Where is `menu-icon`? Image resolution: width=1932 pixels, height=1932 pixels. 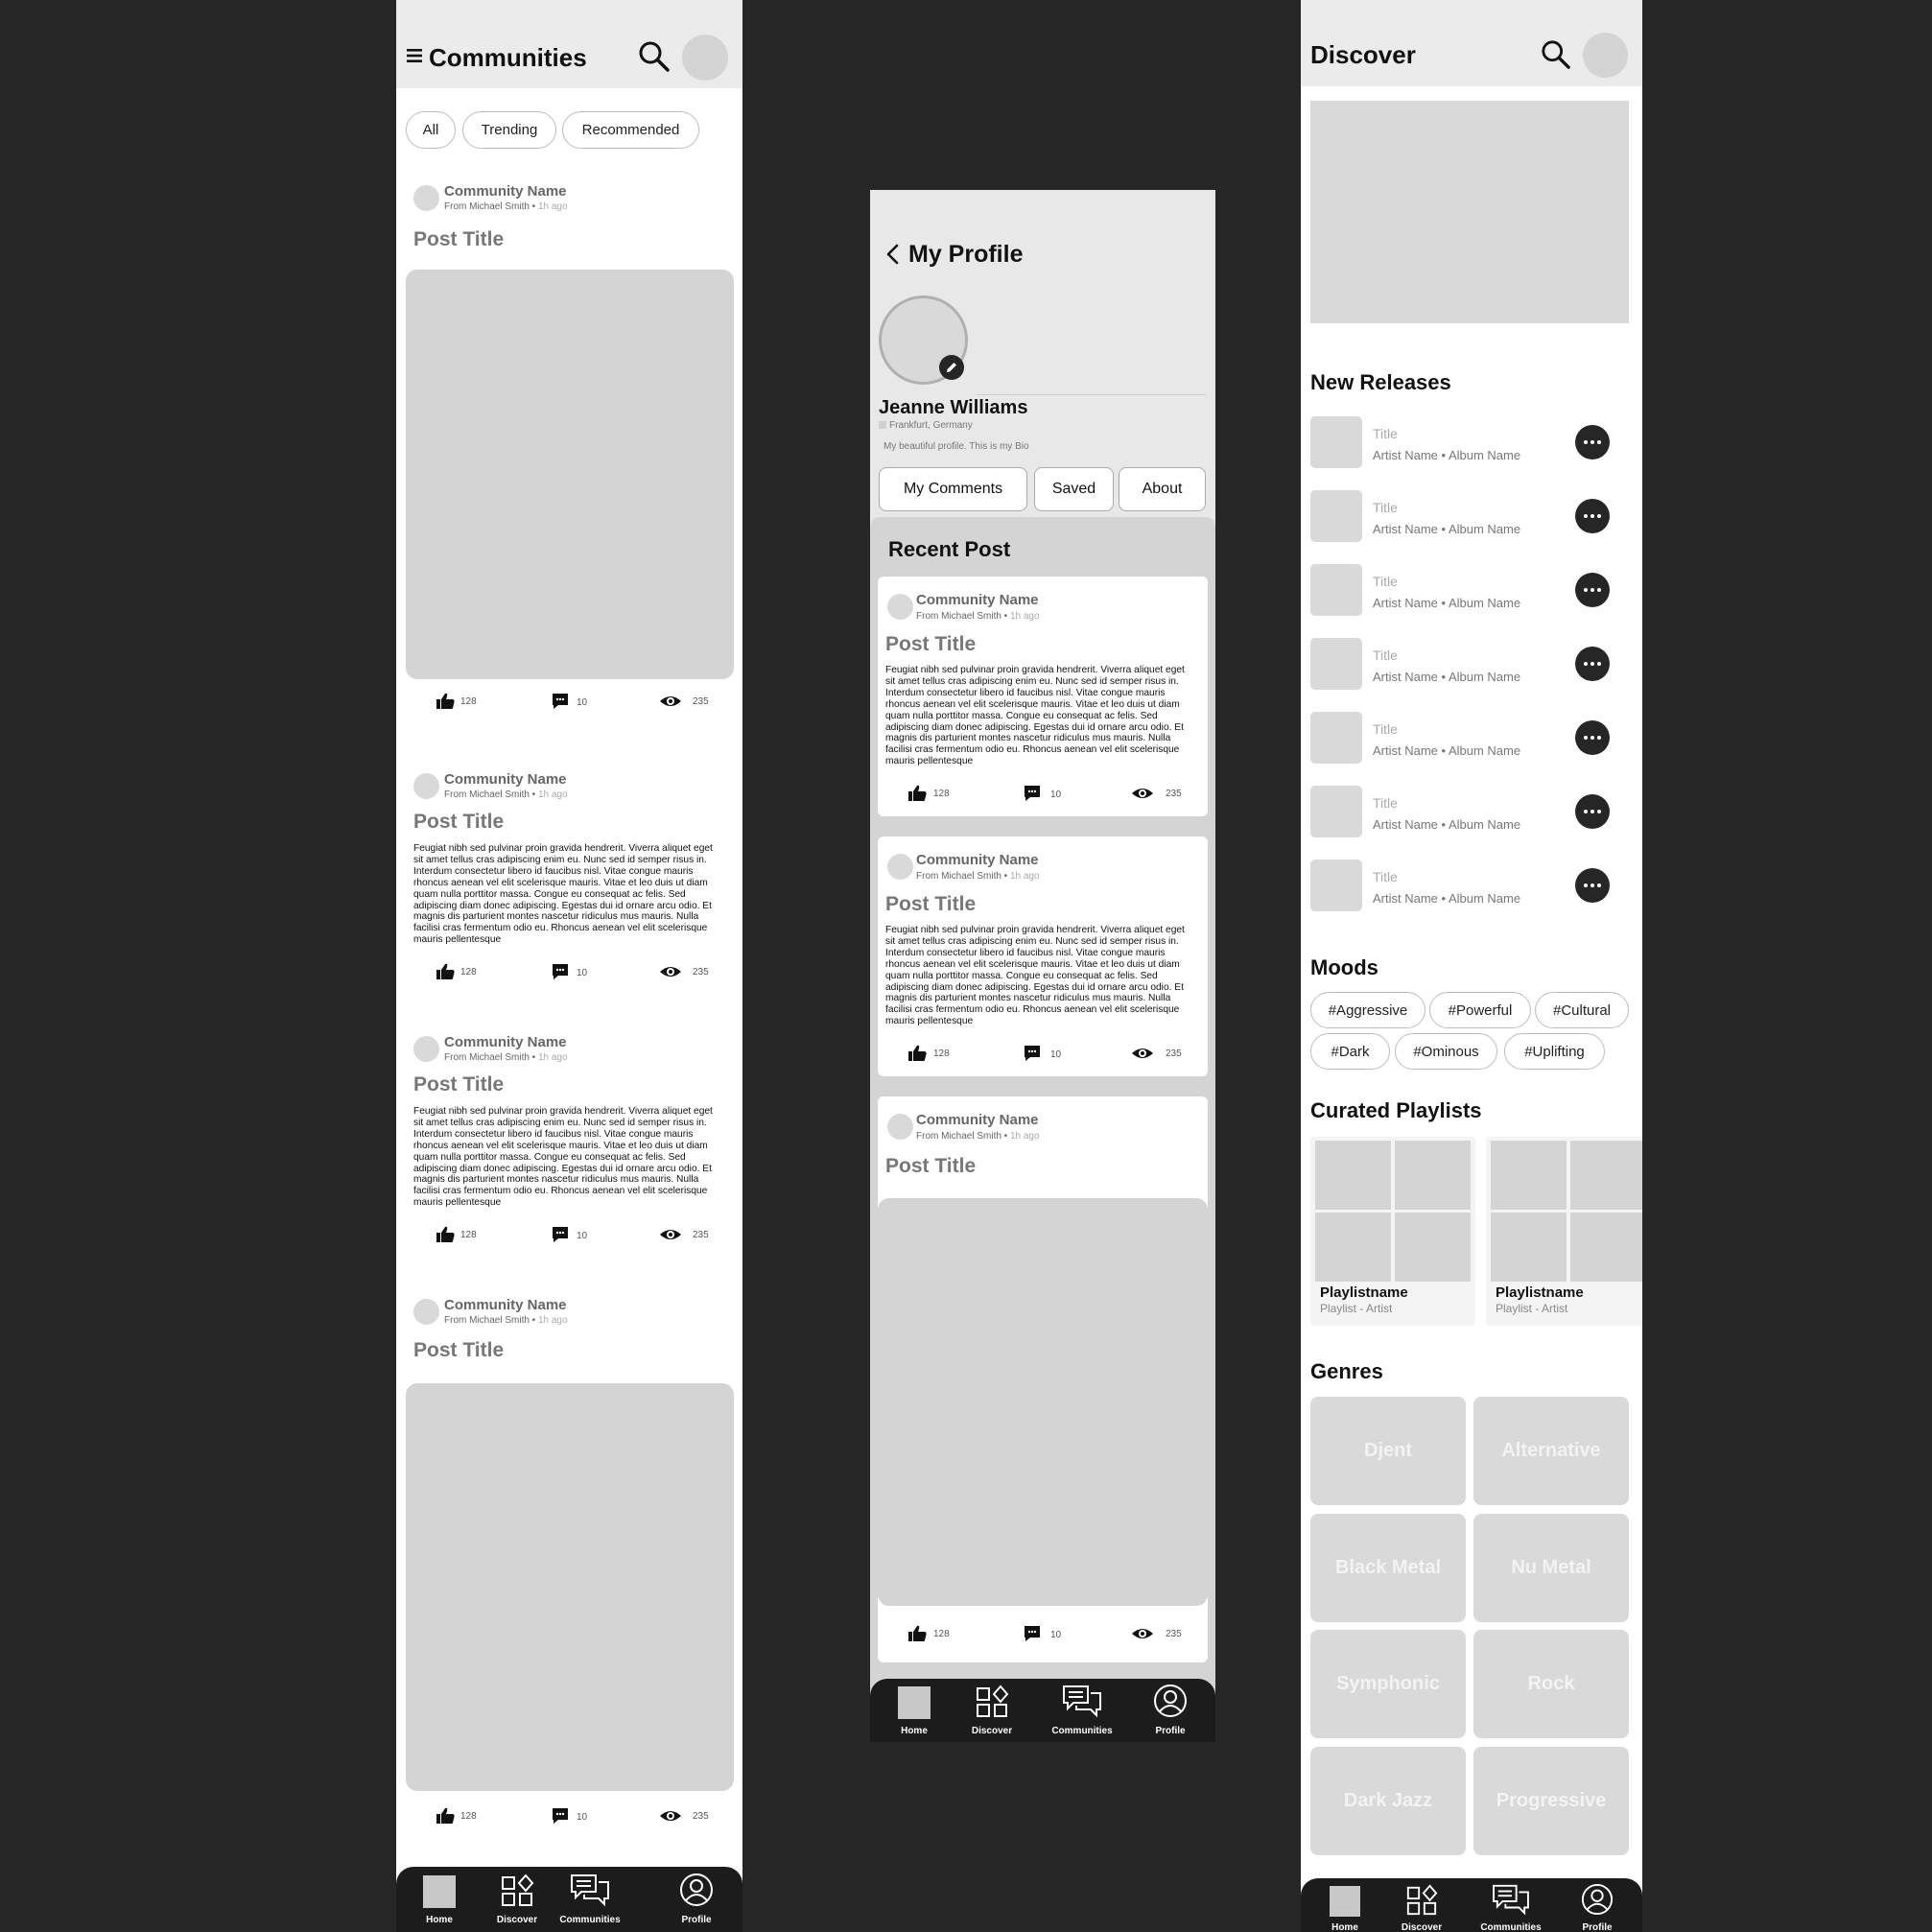 menu-icon is located at coordinates (414, 55).